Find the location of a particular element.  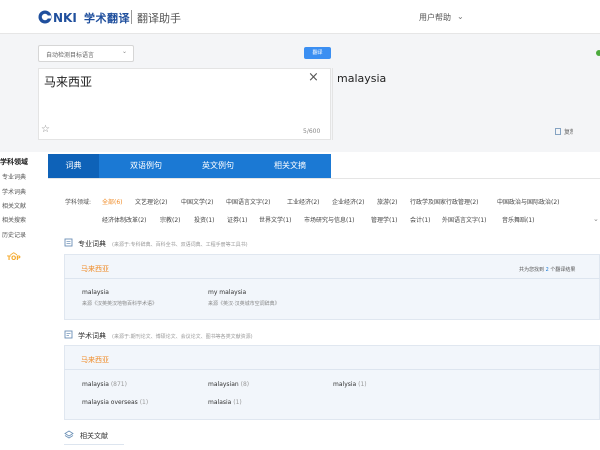

app-name: 翻译助手 is located at coordinates (159, 18).